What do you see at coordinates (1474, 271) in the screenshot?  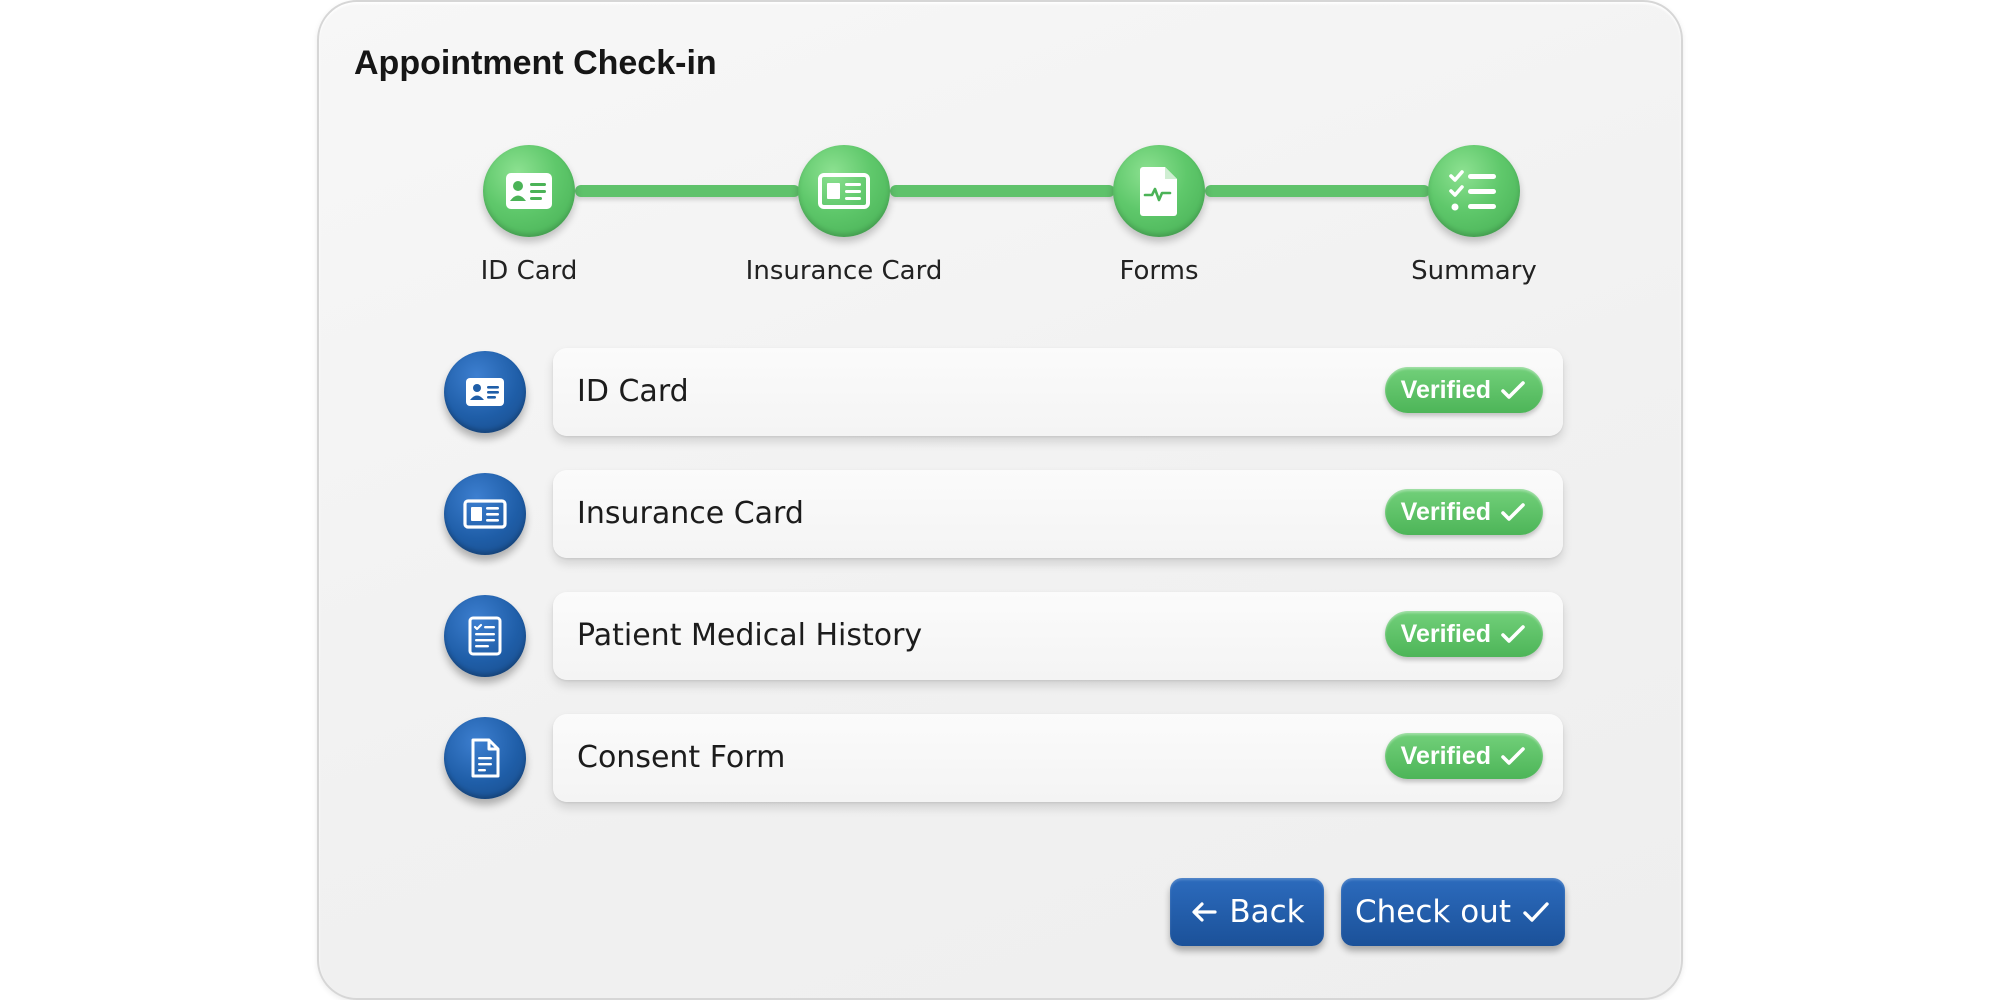 I see `step-label-summary: Summary` at bounding box center [1474, 271].